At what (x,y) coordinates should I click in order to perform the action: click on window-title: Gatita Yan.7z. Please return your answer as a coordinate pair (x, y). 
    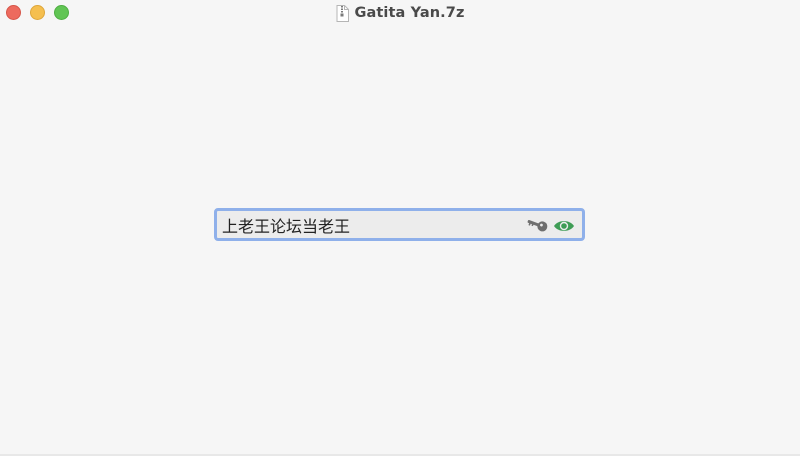
    Looking at the image, I should click on (409, 13).